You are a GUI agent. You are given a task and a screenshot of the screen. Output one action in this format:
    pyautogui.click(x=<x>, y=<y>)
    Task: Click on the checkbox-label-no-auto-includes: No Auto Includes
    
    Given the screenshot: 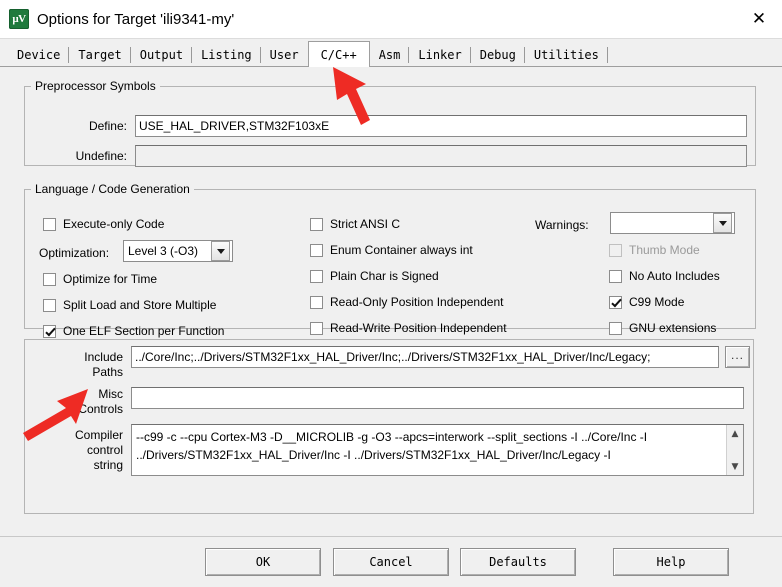 What is the action you would take?
    pyautogui.click(x=674, y=276)
    